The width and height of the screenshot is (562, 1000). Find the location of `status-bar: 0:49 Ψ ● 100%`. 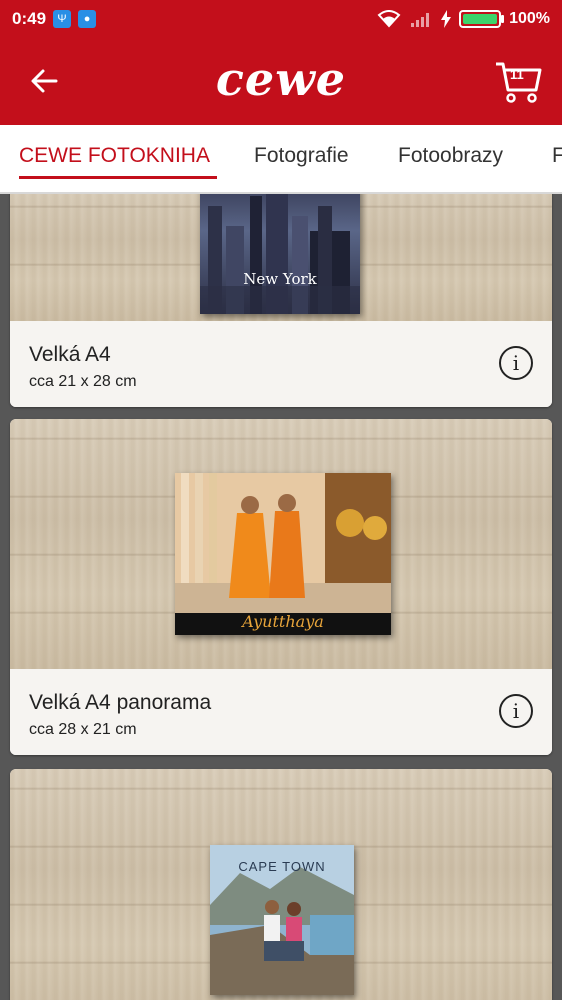

status-bar: 0:49 Ψ ● 100% is located at coordinates (281, 19).